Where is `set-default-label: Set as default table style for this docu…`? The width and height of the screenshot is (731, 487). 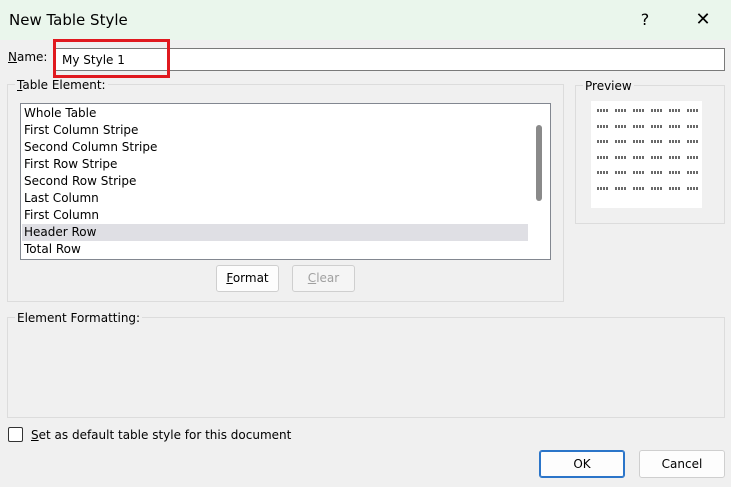
set-default-label: Set as default table style for this docu… is located at coordinates (161, 435).